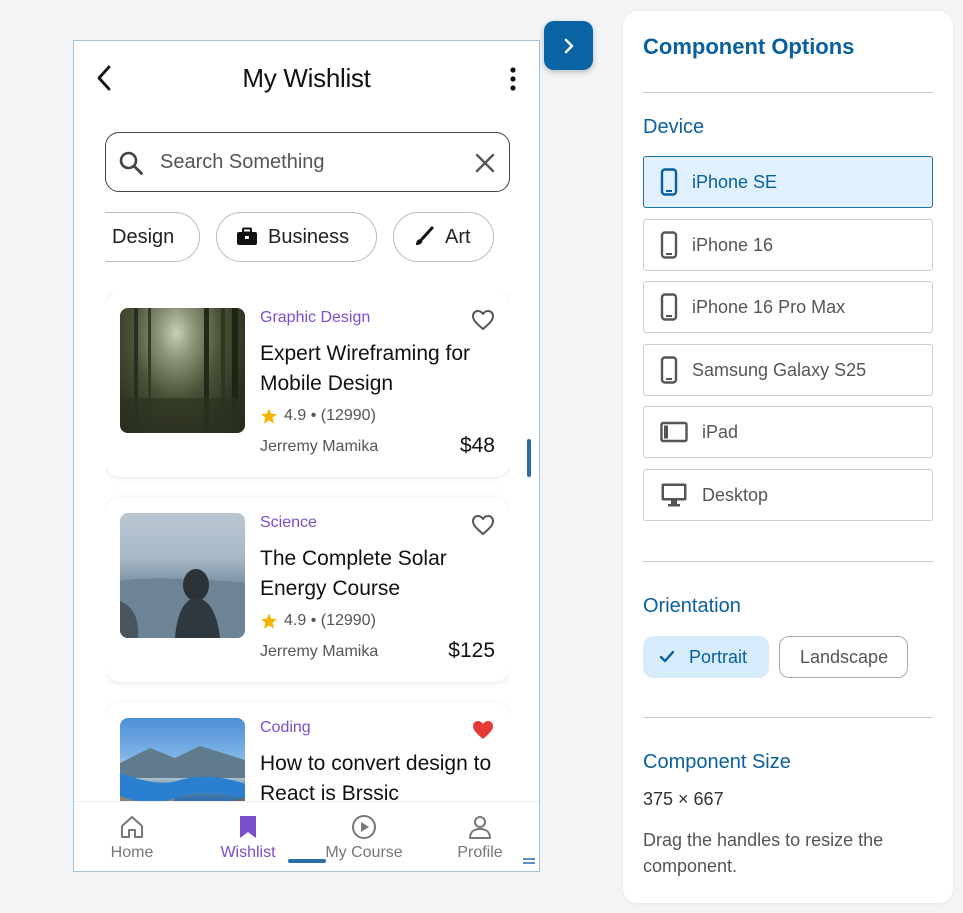 The image size is (963, 913). I want to click on course-category: Coding, so click(285, 727).